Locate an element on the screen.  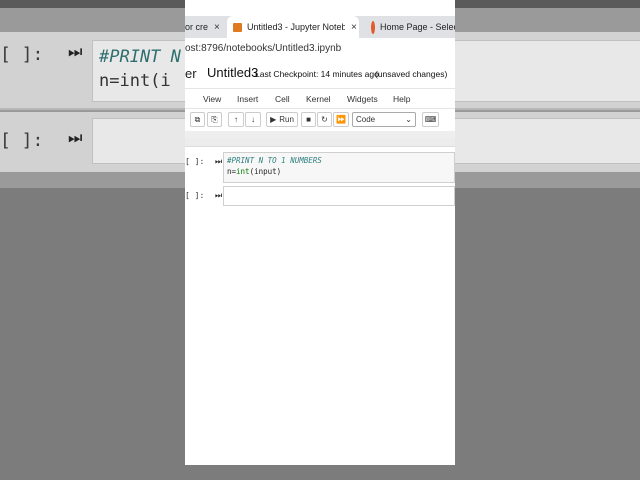
bg-code-line: n=int(i is located at coordinates (135, 81).